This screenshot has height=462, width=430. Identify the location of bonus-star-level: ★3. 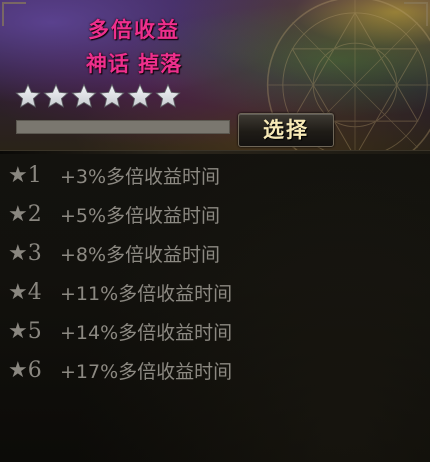
(25, 253).